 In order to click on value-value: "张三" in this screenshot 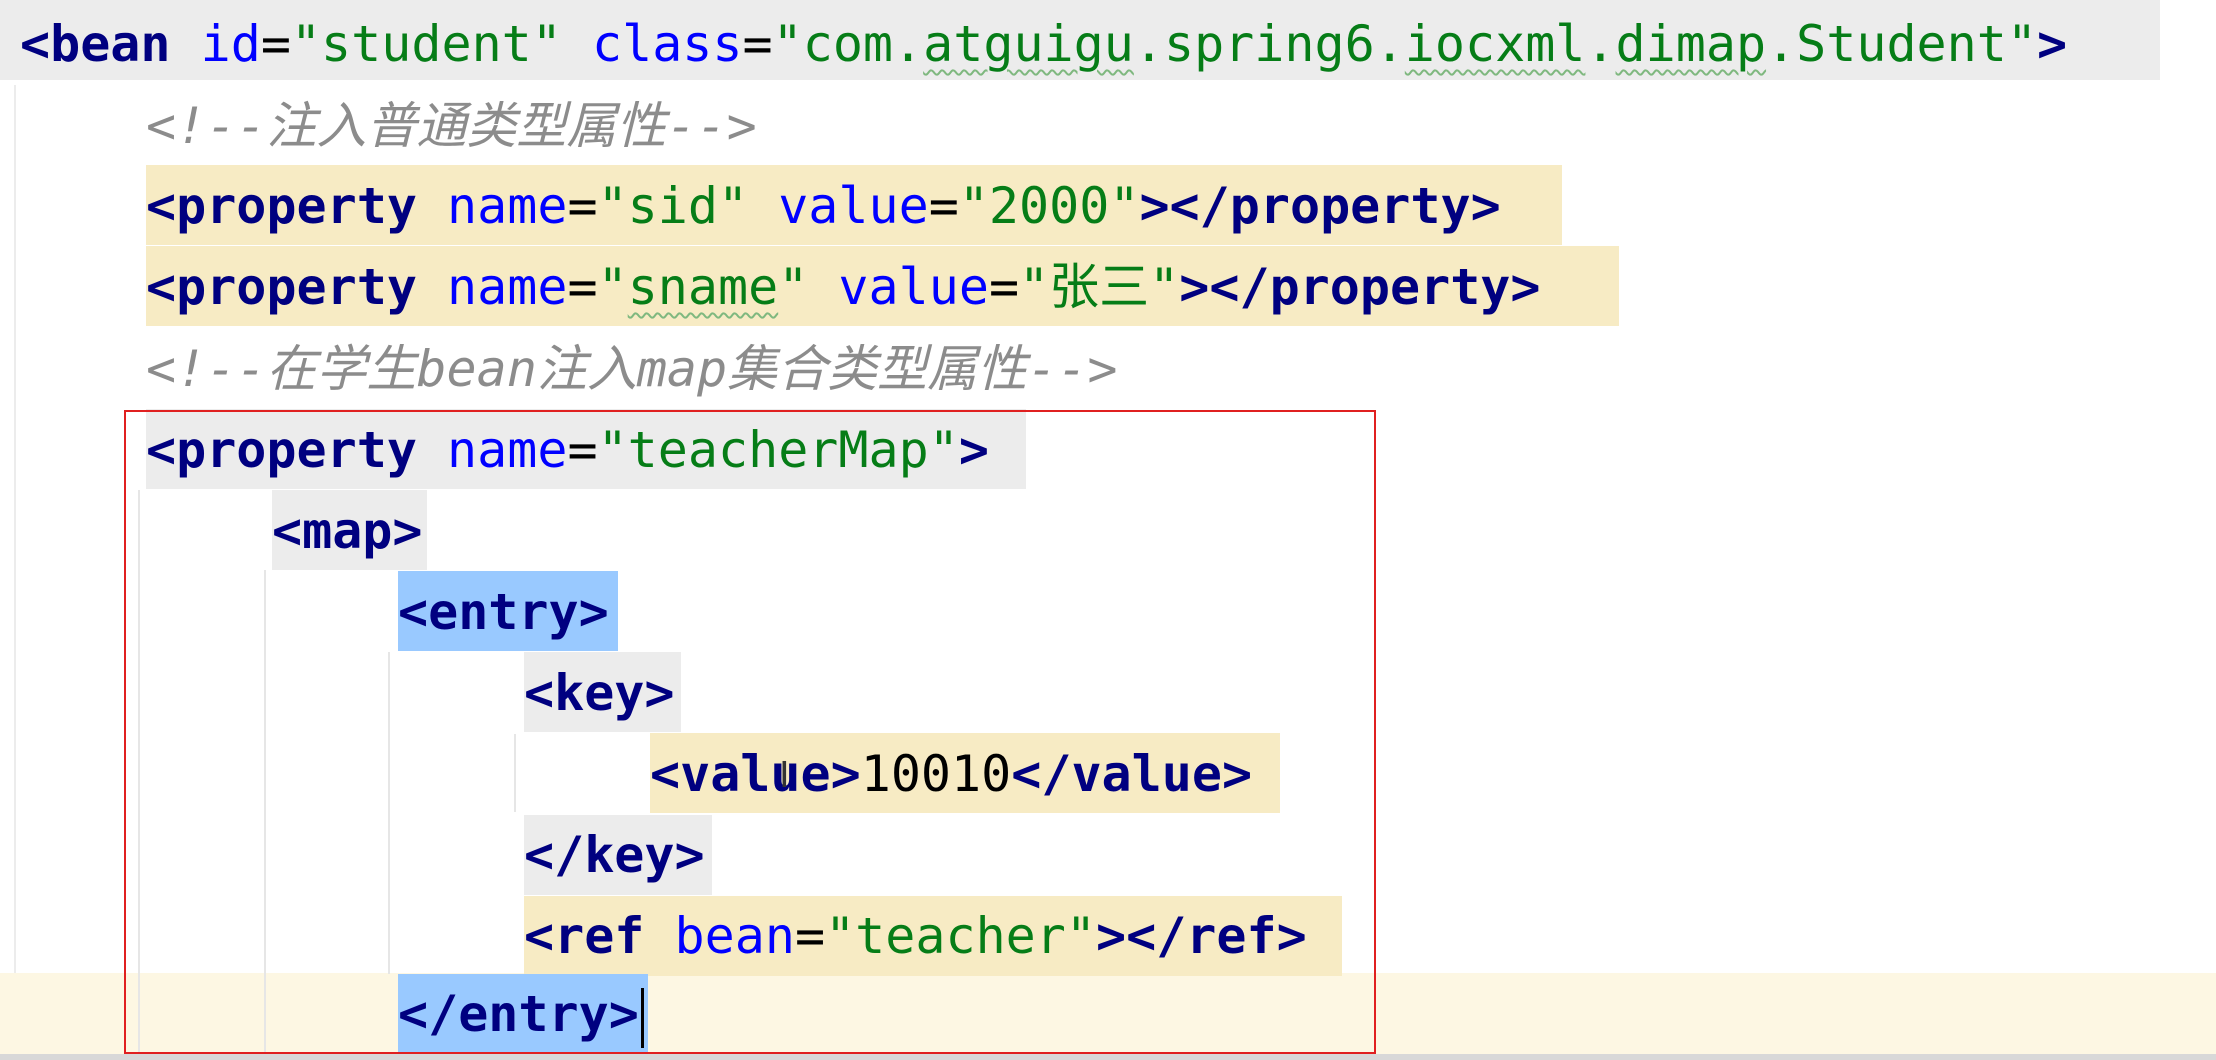, I will do `click(1099, 287)`.